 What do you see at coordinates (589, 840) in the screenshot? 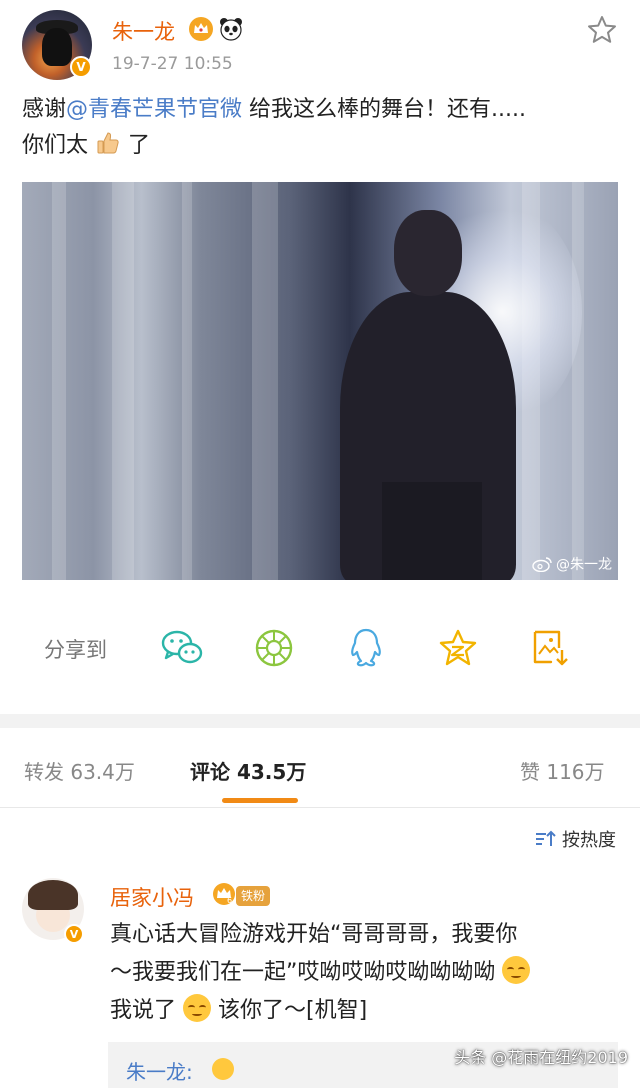
I see `sort-label: 按热度` at bounding box center [589, 840].